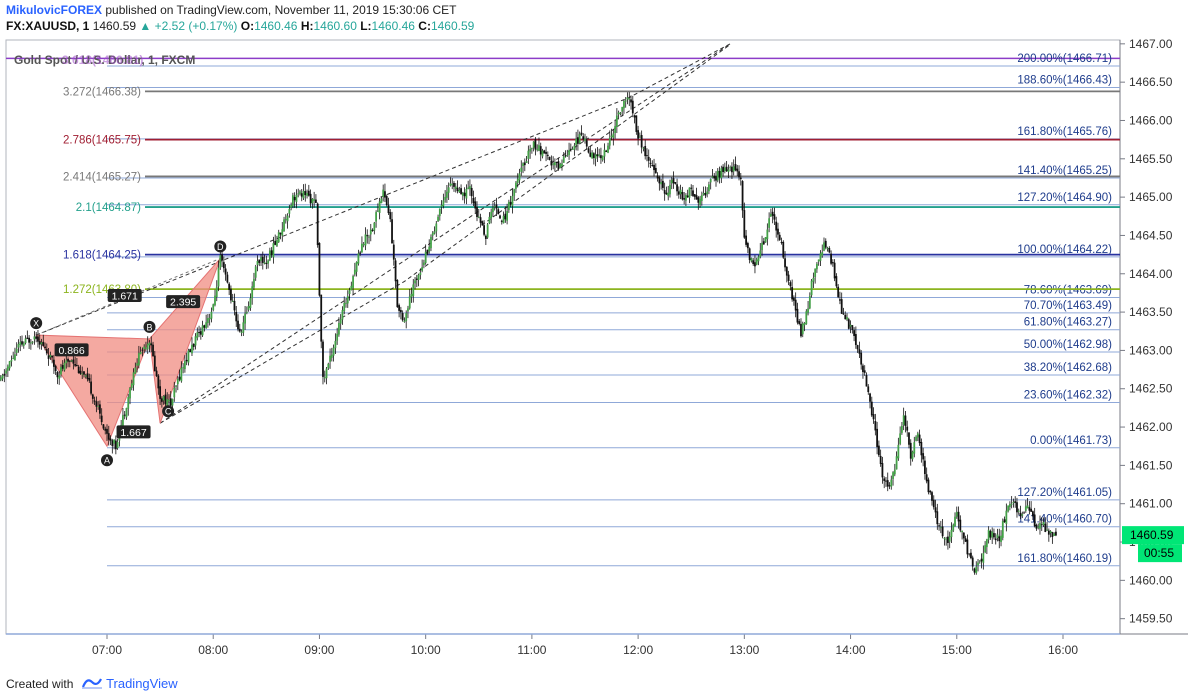  Describe the element at coordinates (196, 26) in the screenshot. I see `price-change: +2.52 (+0.17%)` at that location.